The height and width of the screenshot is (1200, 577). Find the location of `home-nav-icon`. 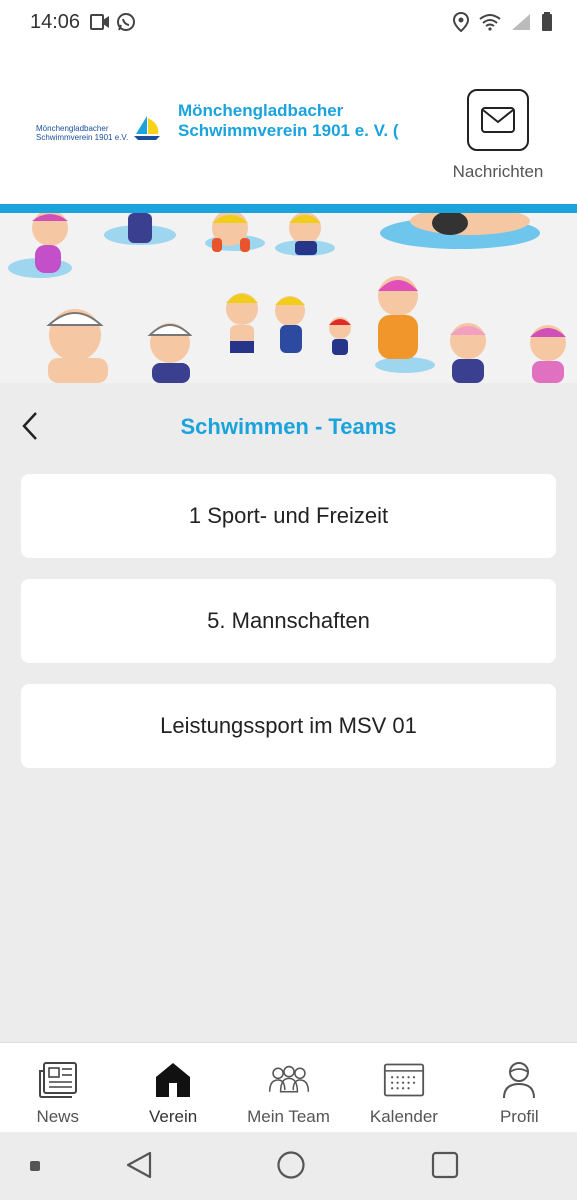

home-nav-icon is located at coordinates (291, 1165).